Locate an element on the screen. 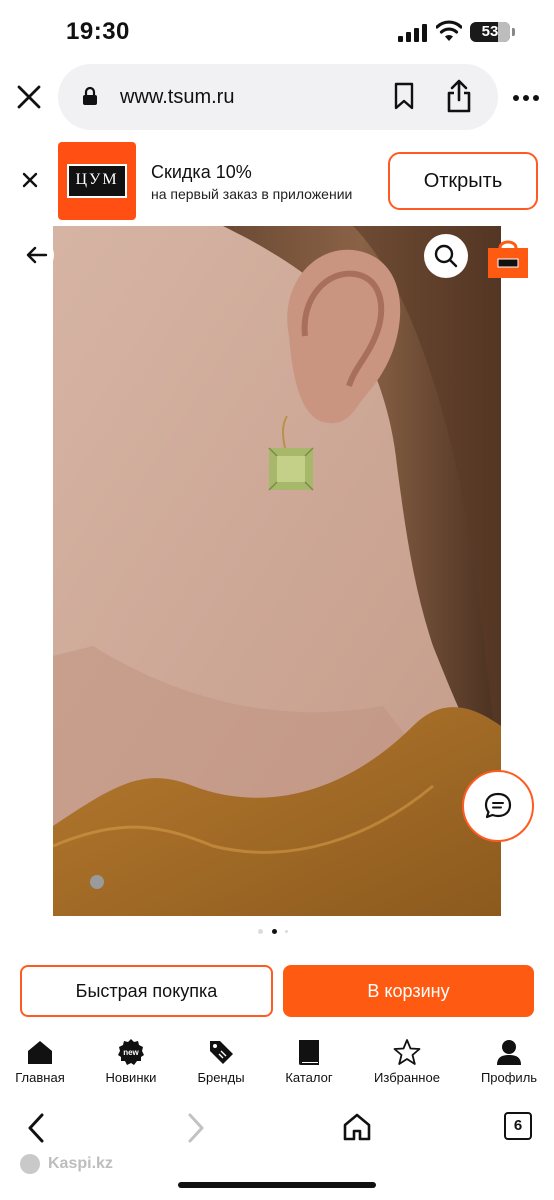 The height and width of the screenshot is (1200, 554). tab-new: new Новинки is located at coordinates (131, 1064).